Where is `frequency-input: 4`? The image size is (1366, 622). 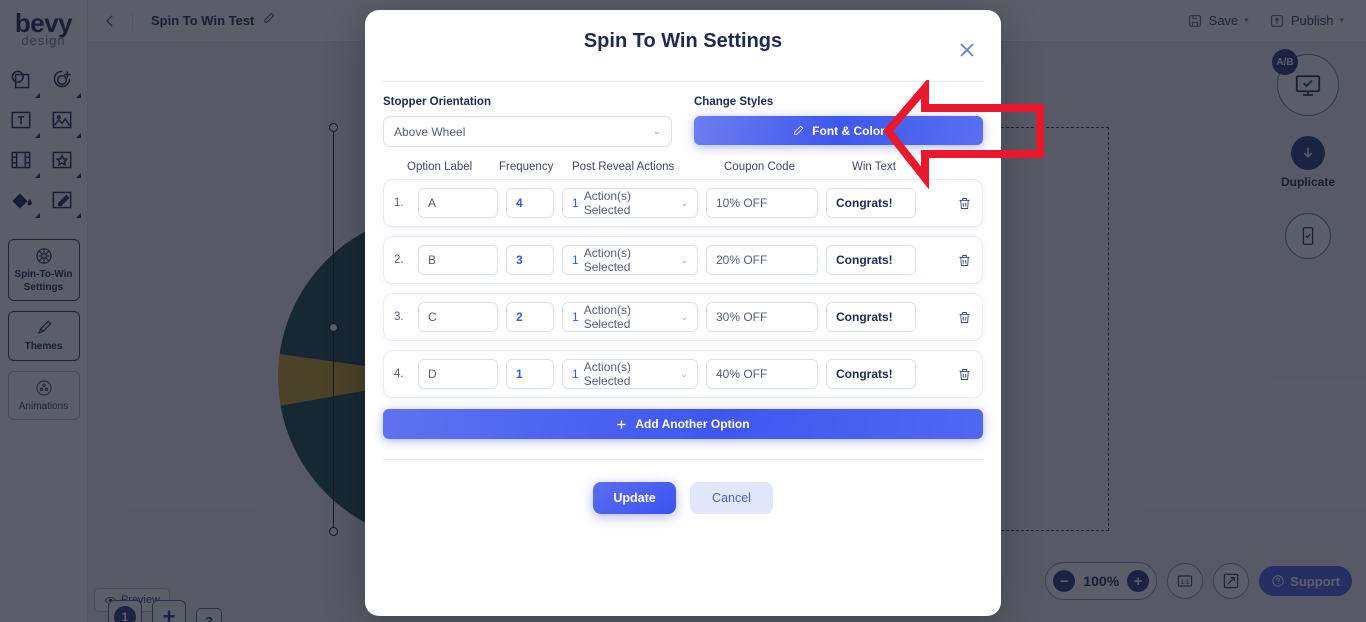
frequency-input: 4 is located at coordinates (530, 203).